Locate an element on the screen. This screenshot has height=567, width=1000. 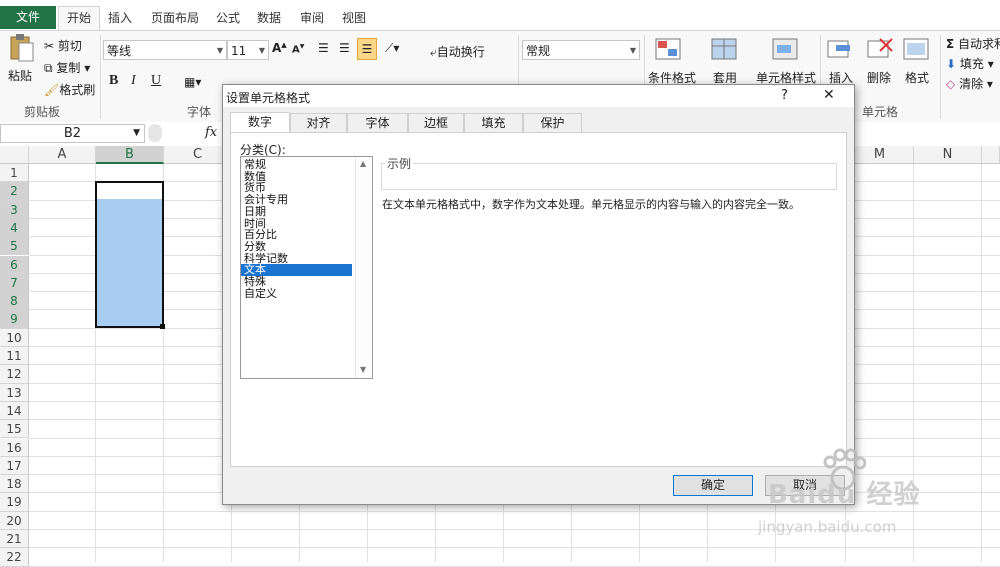
underline-button: U is located at coordinates (156, 81).